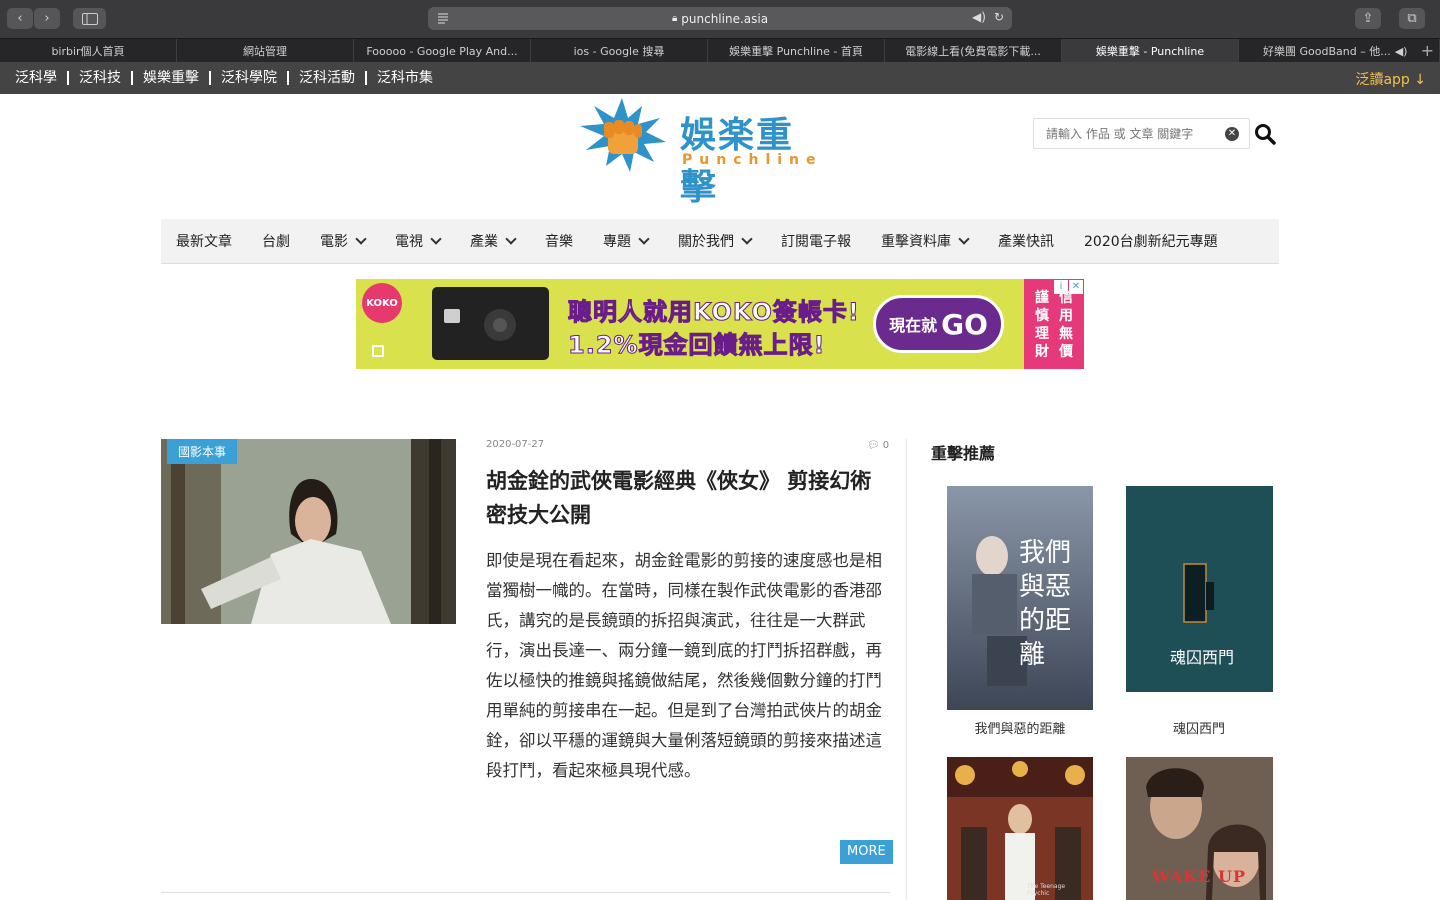 The width and height of the screenshot is (1440, 900). Describe the element at coordinates (559, 241) in the screenshot. I see `nav-item: 音樂` at that location.